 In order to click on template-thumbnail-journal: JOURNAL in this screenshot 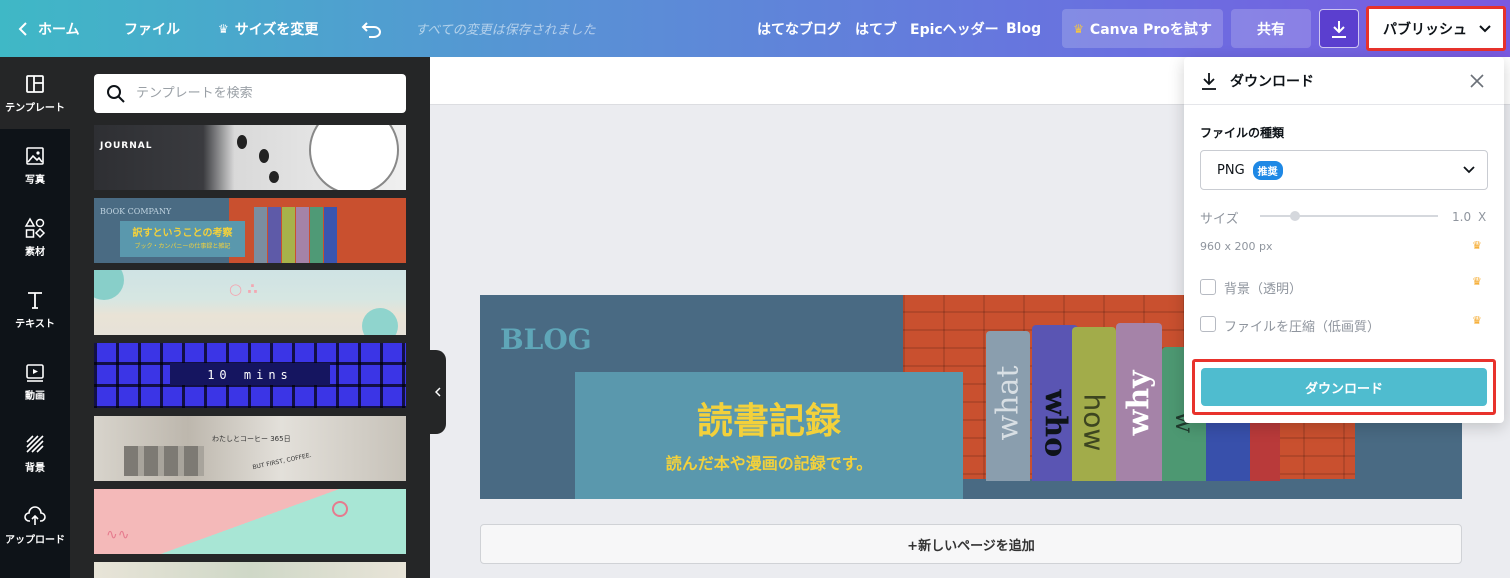, I will do `click(250, 157)`.